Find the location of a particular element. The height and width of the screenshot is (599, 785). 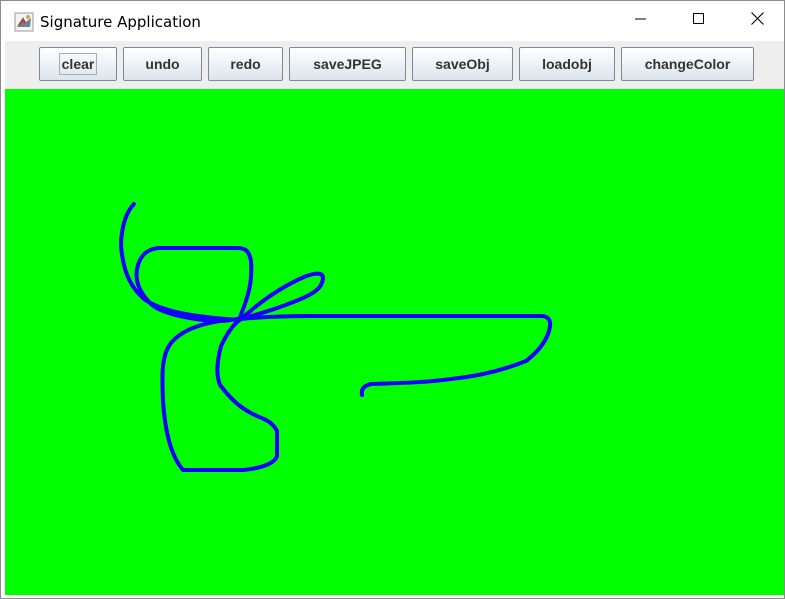

undo-button: undo is located at coordinates (162, 64).